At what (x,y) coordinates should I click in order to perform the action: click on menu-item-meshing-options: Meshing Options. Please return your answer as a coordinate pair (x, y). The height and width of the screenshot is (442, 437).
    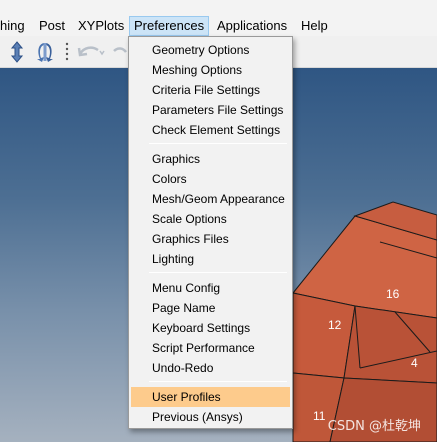
    Looking at the image, I should click on (210, 70).